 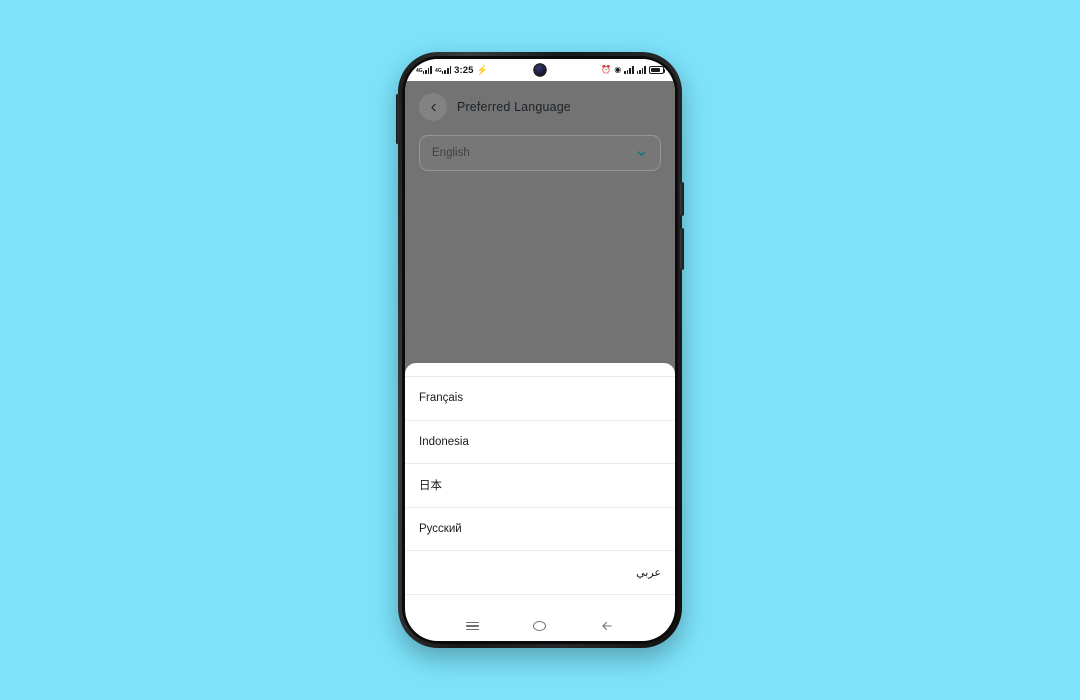 I want to click on status-bar-left: 4G 4G 3:25 ⚡, so click(x=452, y=70).